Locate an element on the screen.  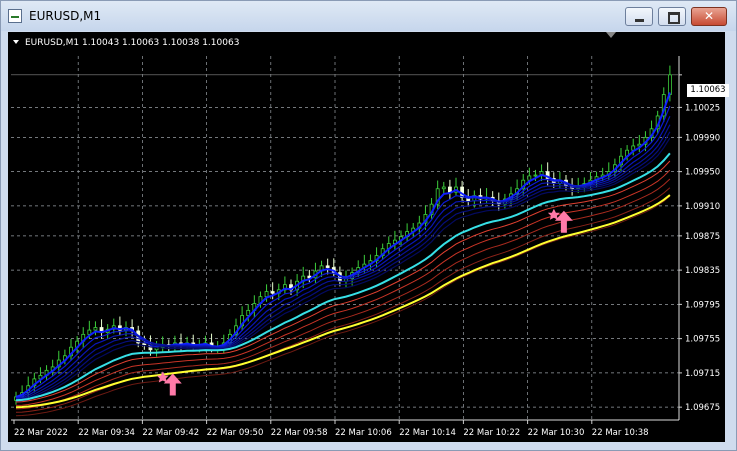
y-tick-label: 1.09950 is located at coordinates (702, 173).